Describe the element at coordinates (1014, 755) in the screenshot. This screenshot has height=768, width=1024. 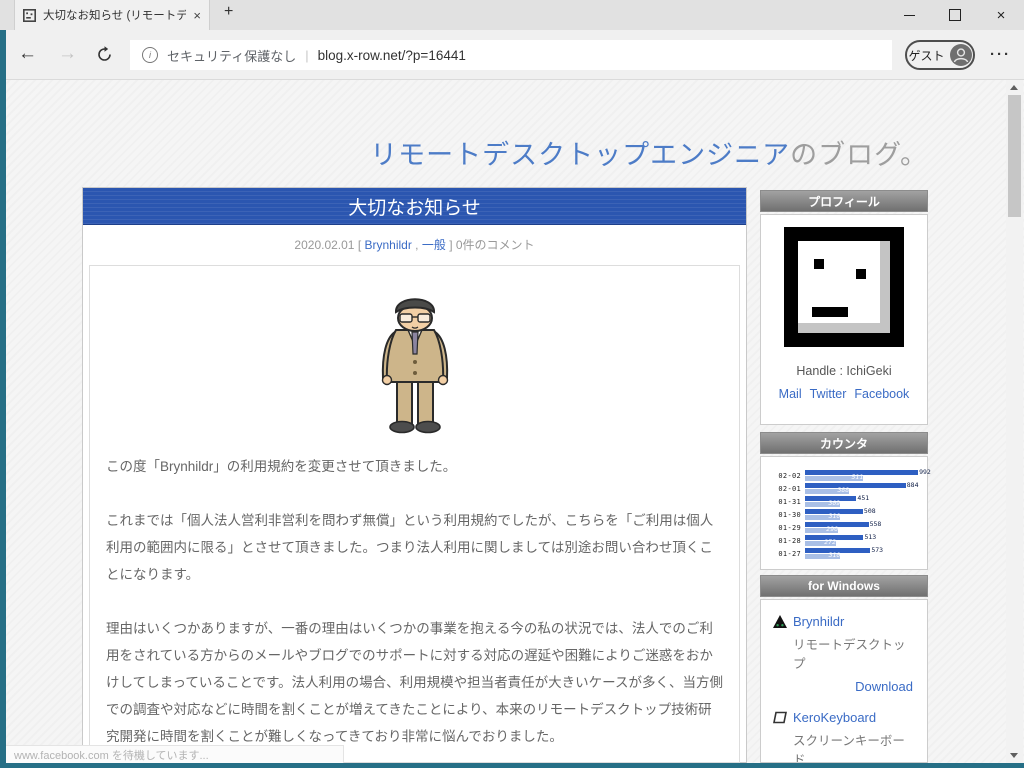
I see `scroll-down-icon` at that location.